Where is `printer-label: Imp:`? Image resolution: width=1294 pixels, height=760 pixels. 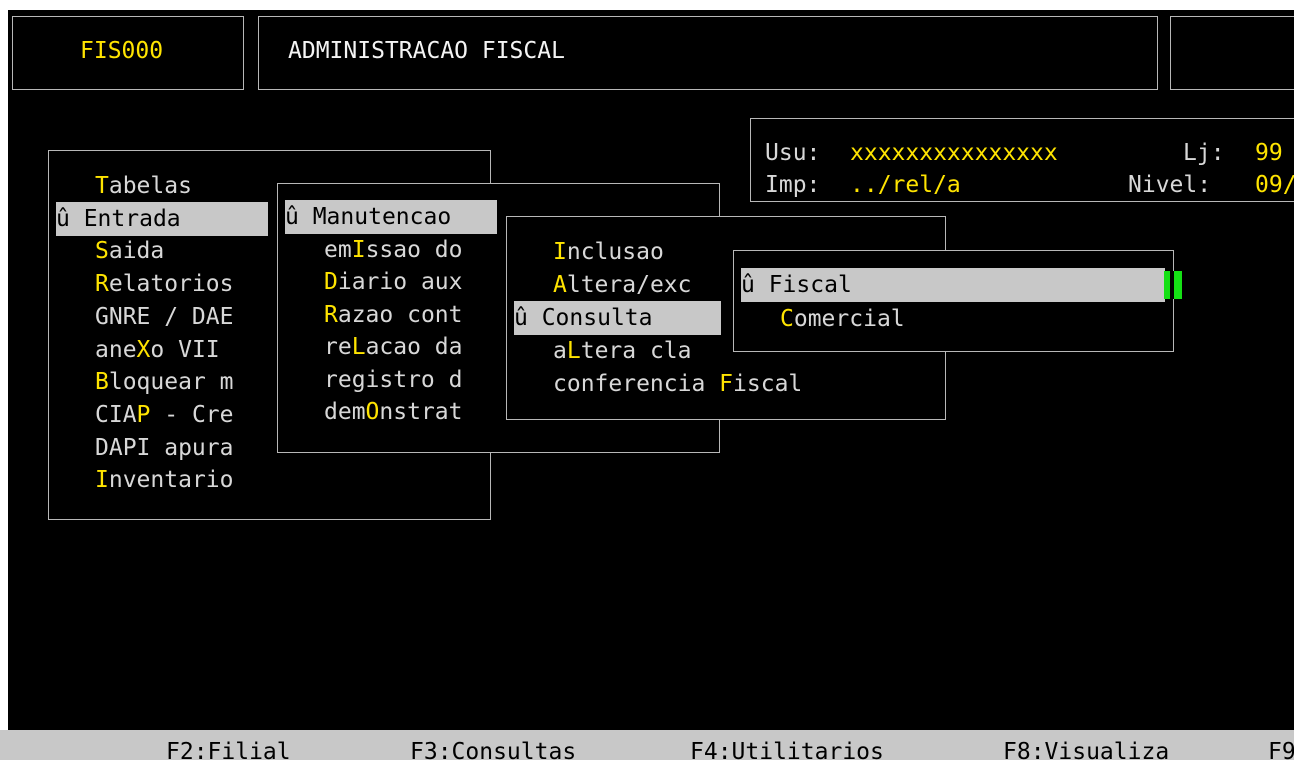 printer-label: Imp: is located at coordinates (793, 185).